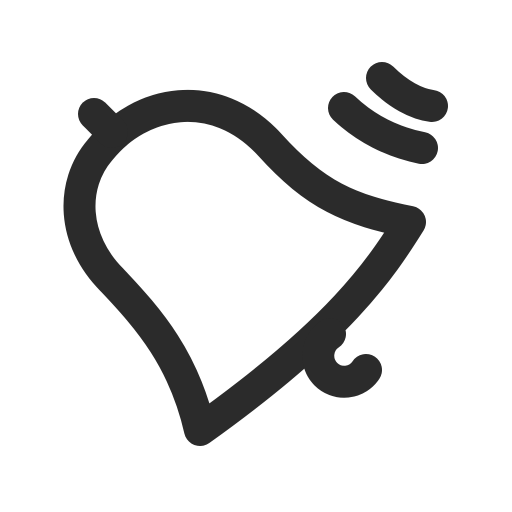  I want to click on bell-handle-stub, so click(103, 123).